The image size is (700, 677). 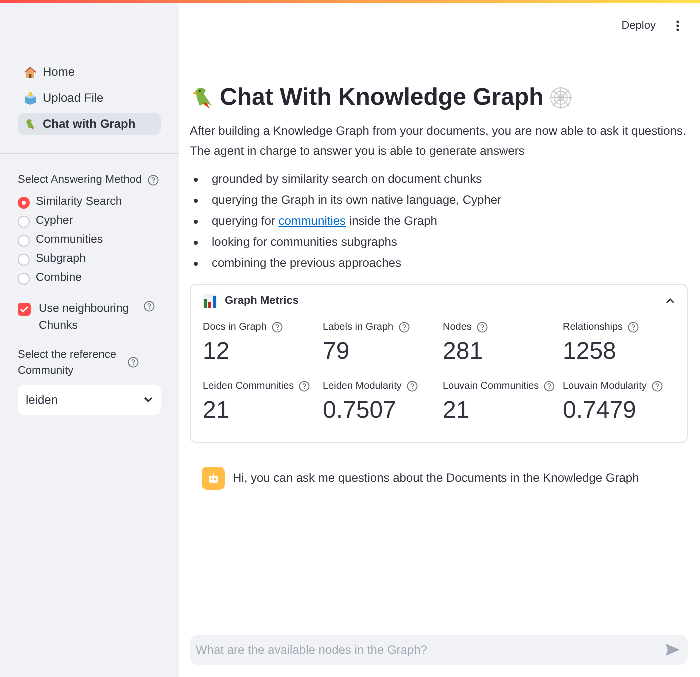 What do you see at coordinates (600, 411) in the screenshot?
I see `metric-value: 0.7479` at bounding box center [600, 411].